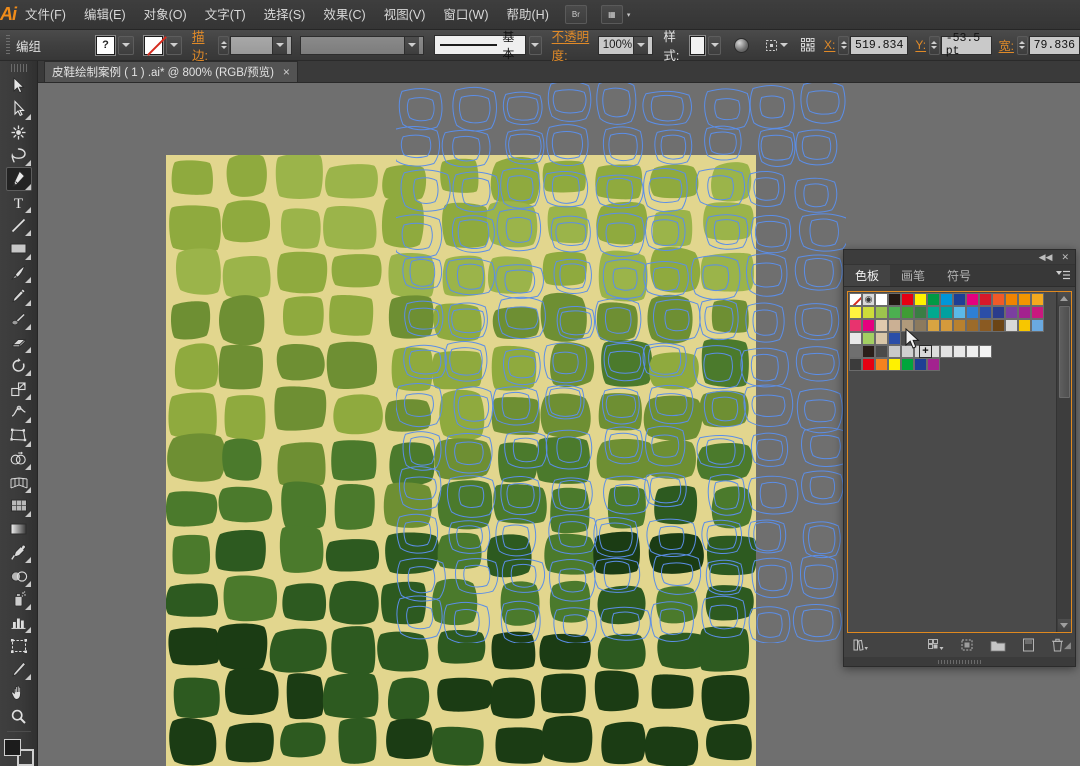 Image resolution: width=1080 pixels, height=766 pixels. What do you see at coordinates (224, 45) in the screenshot?
I see `stroke-weight-stepper` at bounding box center [224, 45].